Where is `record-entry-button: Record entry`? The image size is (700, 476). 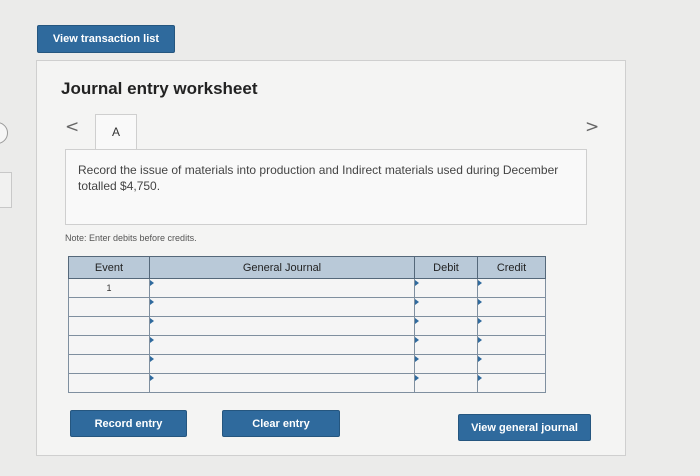 record-entry-button: Record entry is located at coordinates (128, 423).